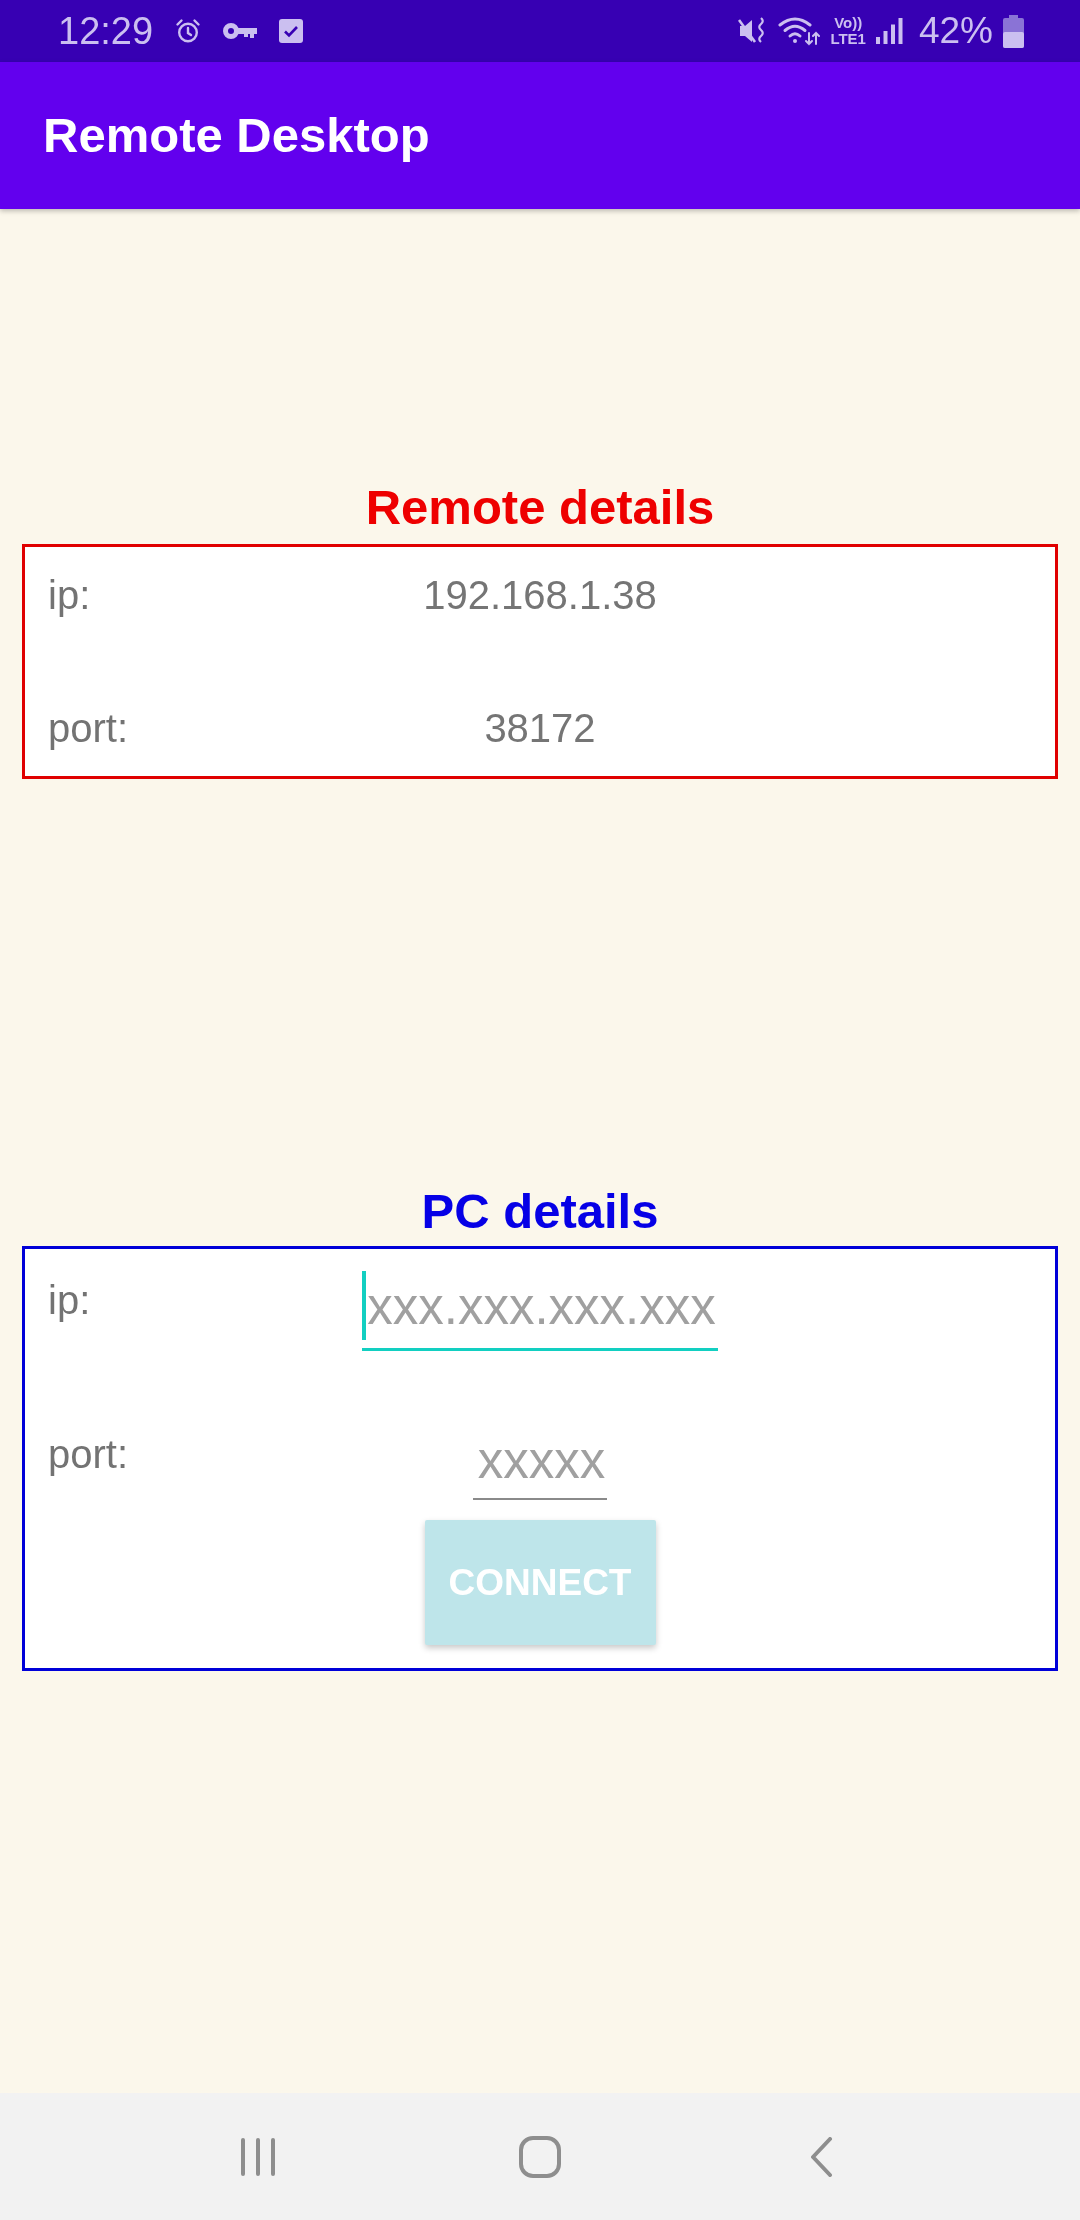 Image resolution: width=1080 pixels, height=2220 pixels. Describe the element at coordinates (258, 2156) in the screenshot. I see `recent-apps-icon` at that location.